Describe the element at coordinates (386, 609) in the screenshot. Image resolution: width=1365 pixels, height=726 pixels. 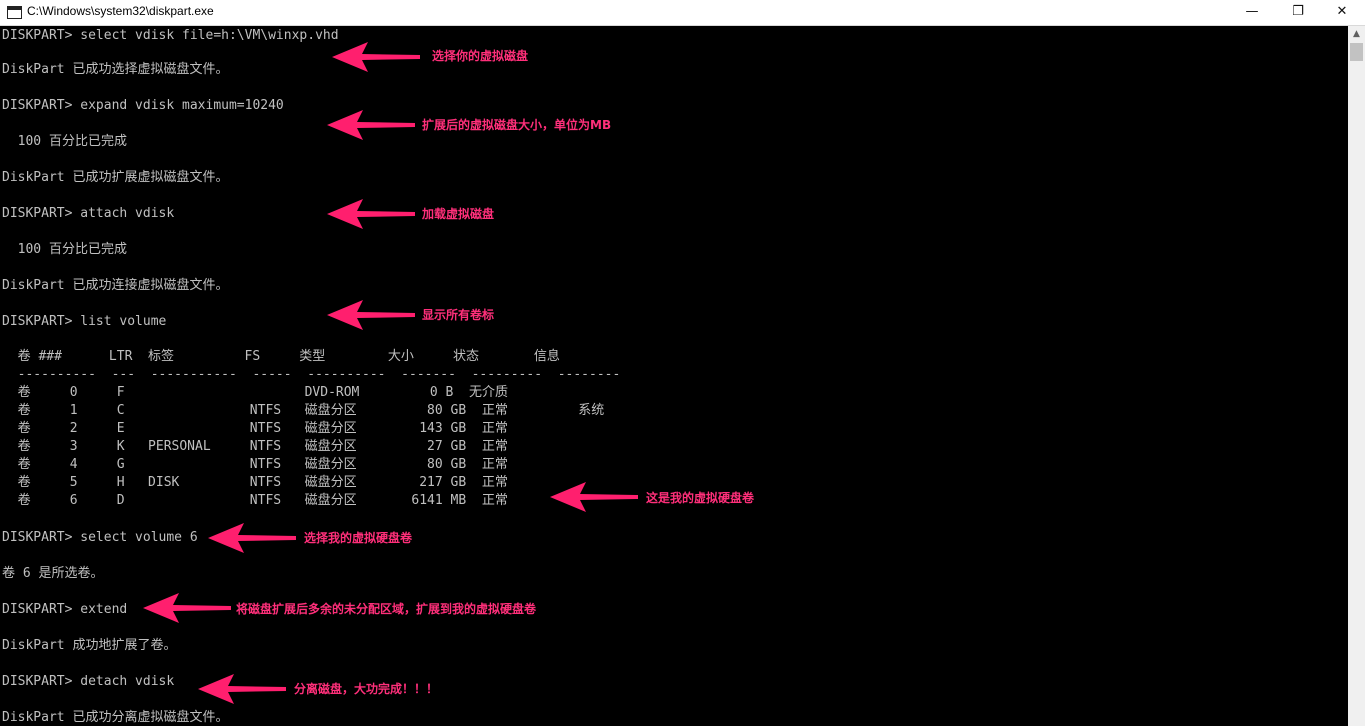
I see `annotation-extend: 将磁盘扩展后多余的未分配区域，扩展到我的虚拟硬盘卷` at that location.